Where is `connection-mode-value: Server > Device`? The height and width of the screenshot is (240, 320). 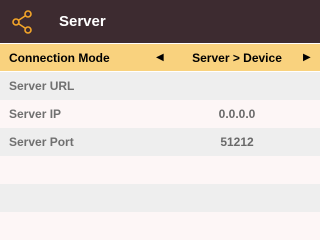
connection-mode-value: Server > Device is located at coordinates (237, 58).